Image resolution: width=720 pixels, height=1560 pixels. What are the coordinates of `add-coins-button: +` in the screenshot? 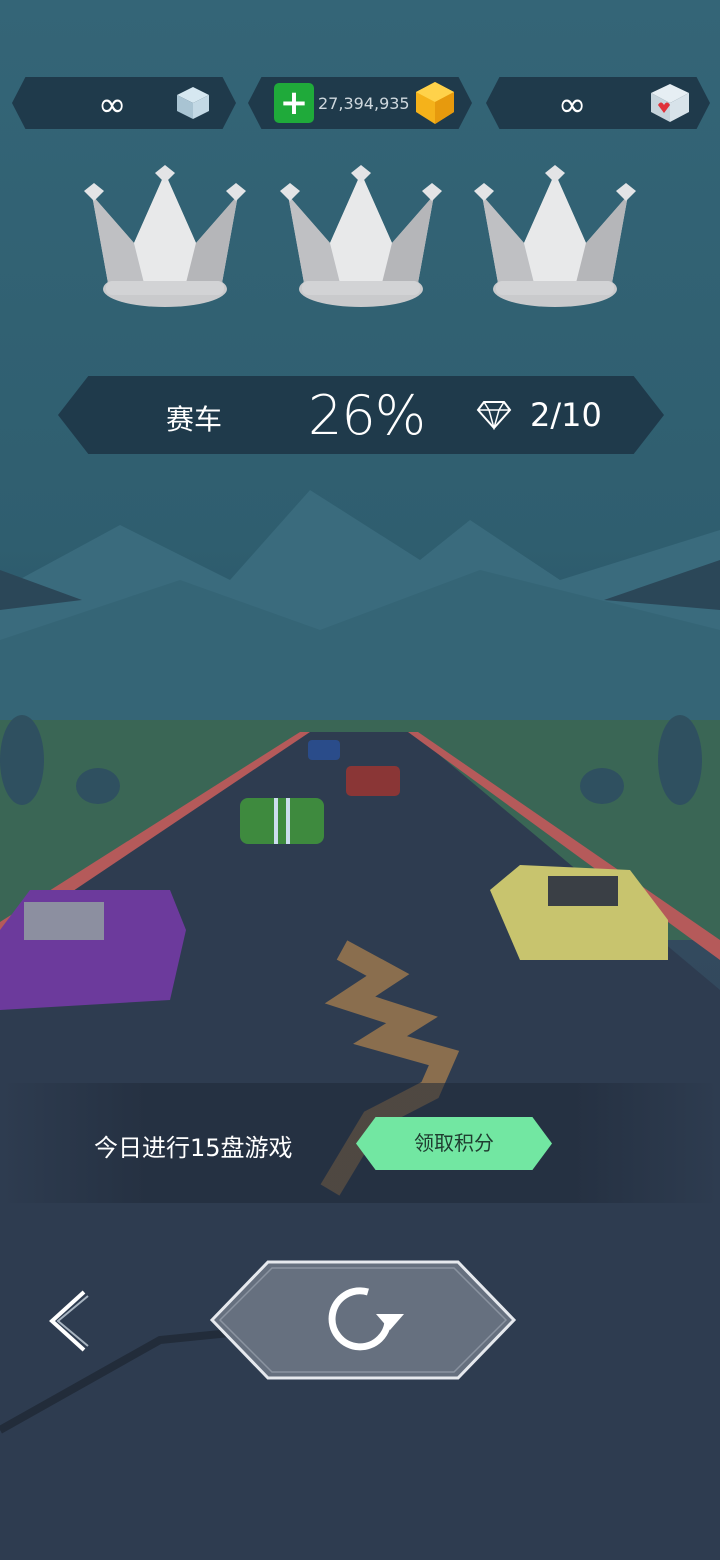 It's located at (294, 103).